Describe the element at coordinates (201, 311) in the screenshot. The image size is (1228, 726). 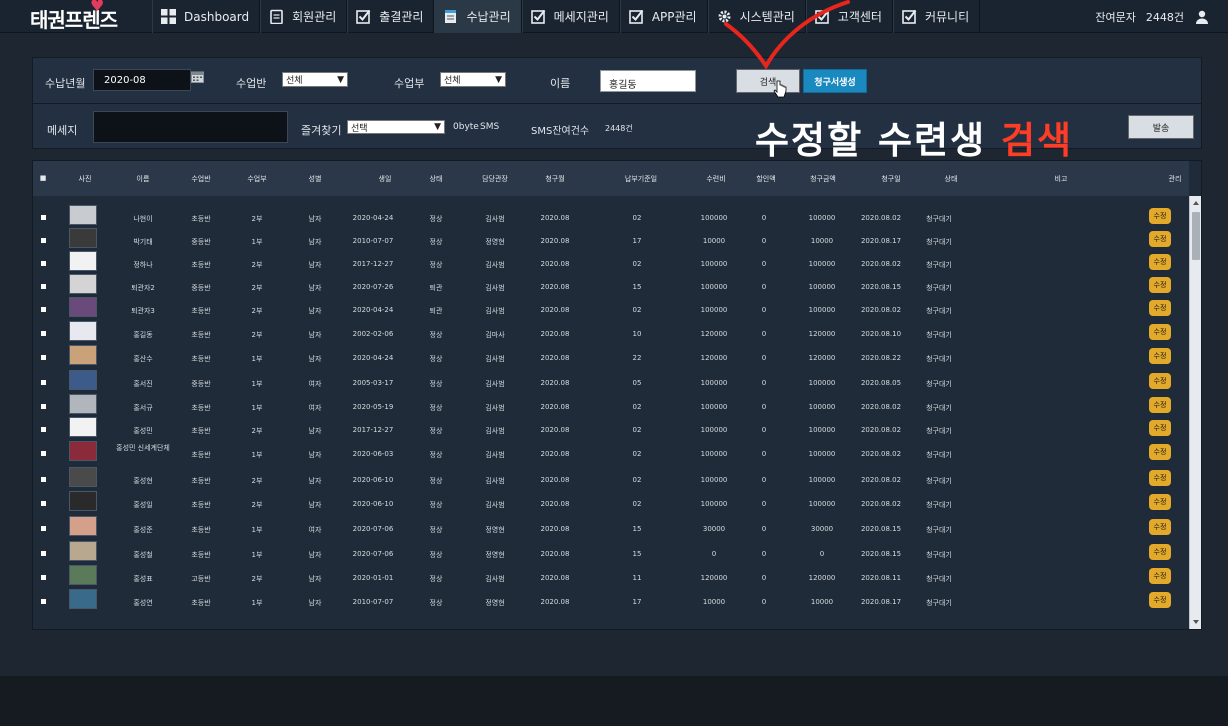
I see `cell-class: 초등반` at that location.